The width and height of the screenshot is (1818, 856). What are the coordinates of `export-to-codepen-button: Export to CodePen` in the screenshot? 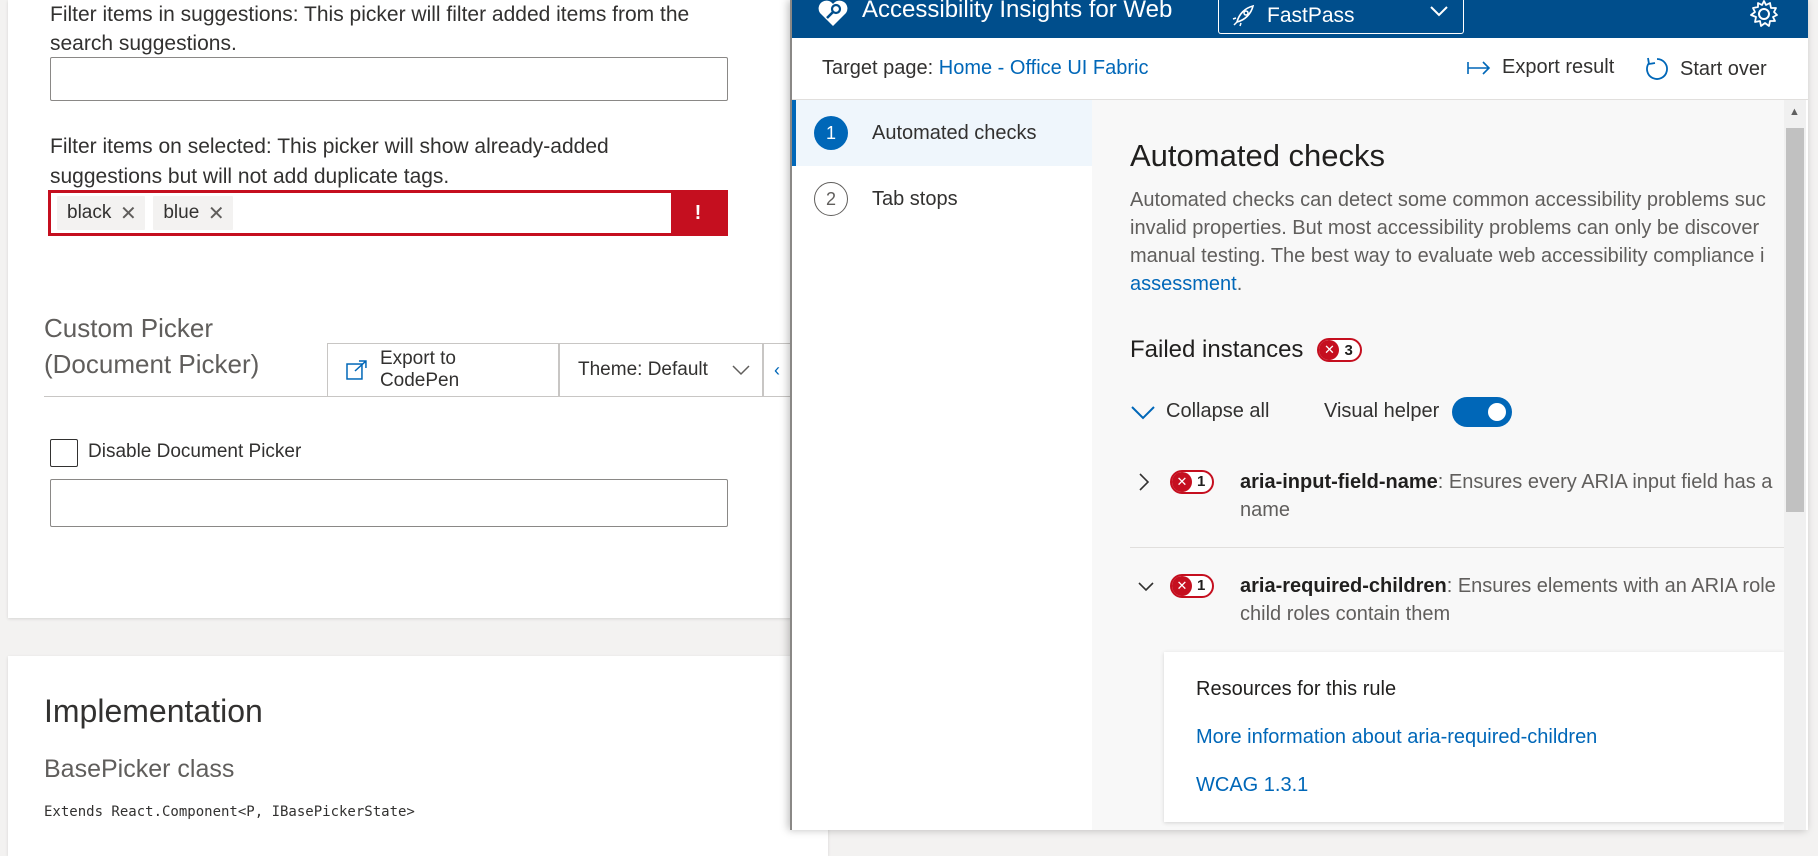 It's located at (443, 370).